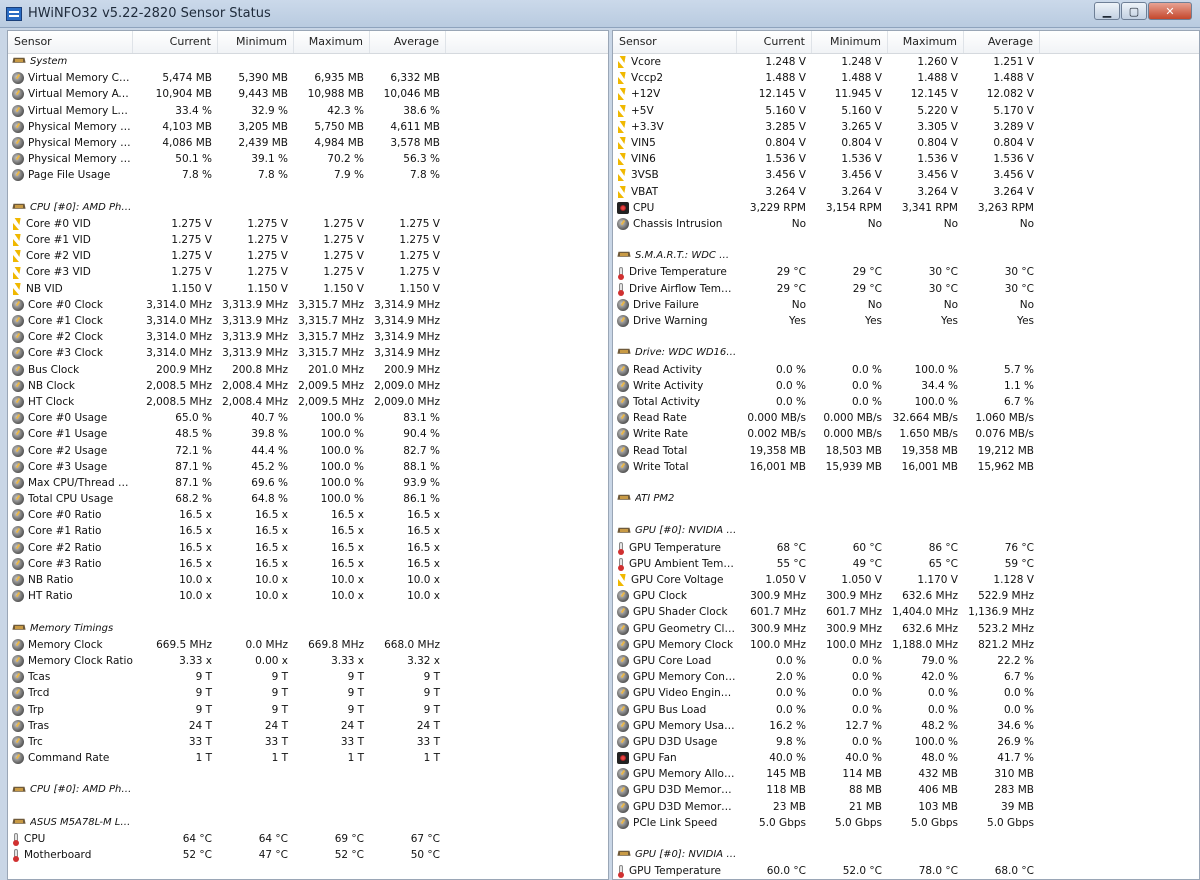 Image resolution: width=1200 pixels, height=880 pixels. What do you see at coordinates (308, 515) in the screenshot?
I see `sensor-row: Core #0 Ratio 16.5 x 16.5 x 16.5 x 16.5 x` at bounding box center [308, 515].